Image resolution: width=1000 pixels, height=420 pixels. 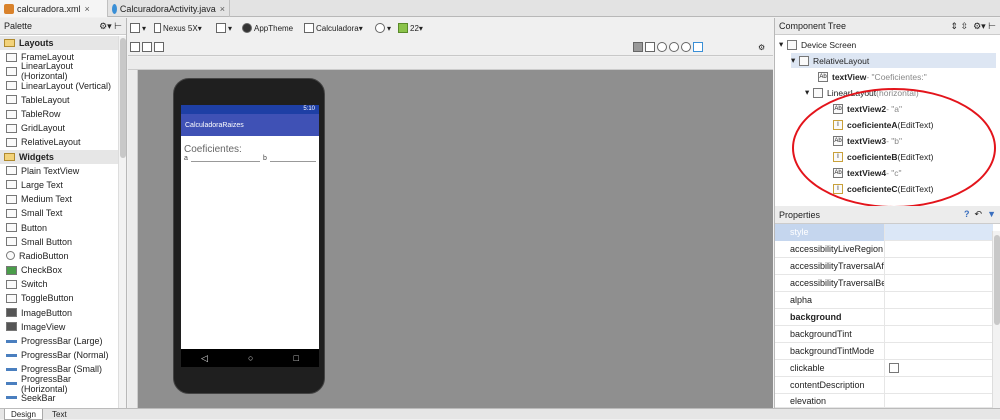 I want to click on palette-item: ProgressBar (Large), so click(x=59, y=341).